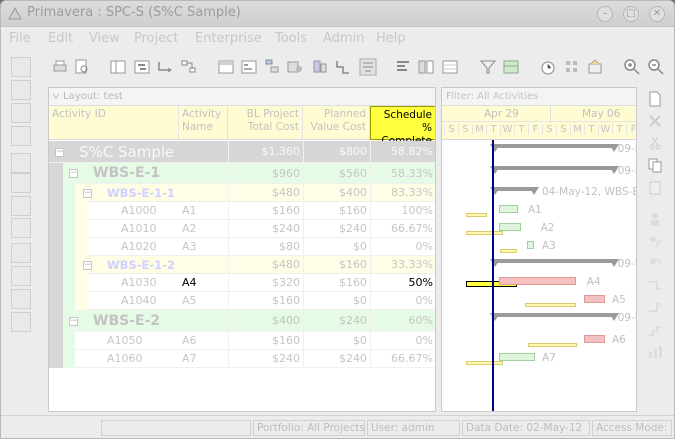 The height and width of the screenshot is (439, 675). I want to click on columns-icon, so click(118, 67).